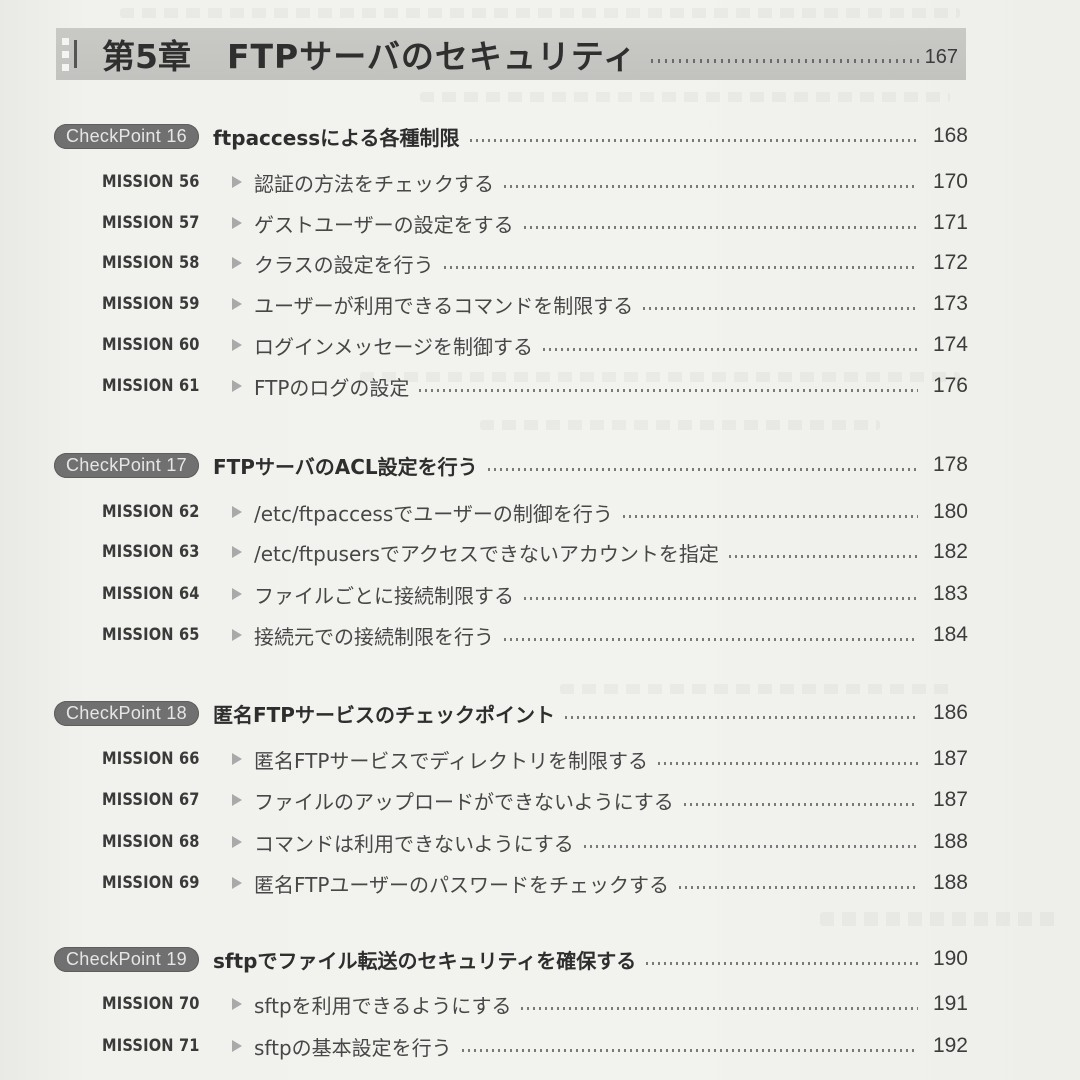  I want to click on mission-label: MISSION 63, so click(151, 552).